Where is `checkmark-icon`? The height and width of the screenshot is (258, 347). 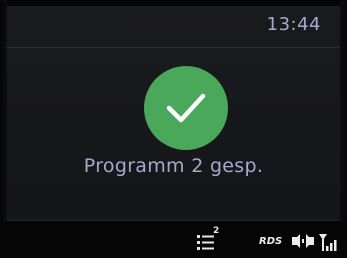 checkmark-icon is located at coordinates (186, 108).